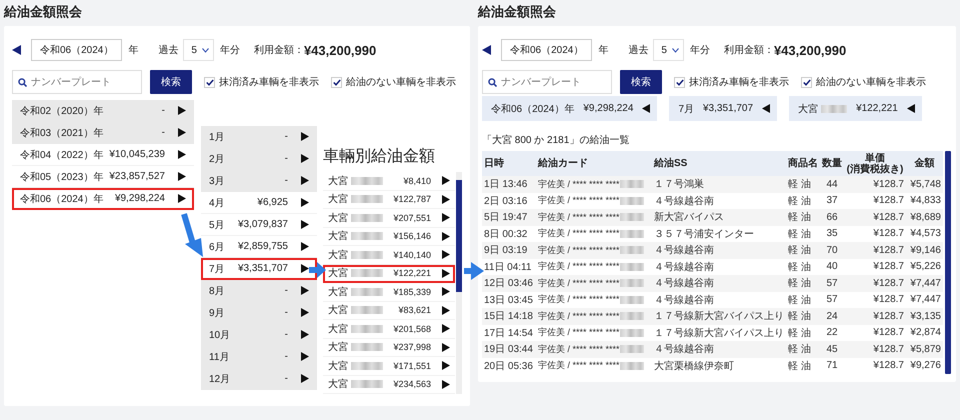  I want to click on vehicle-item: 大宮 ¥122,787, so click(389, 199).